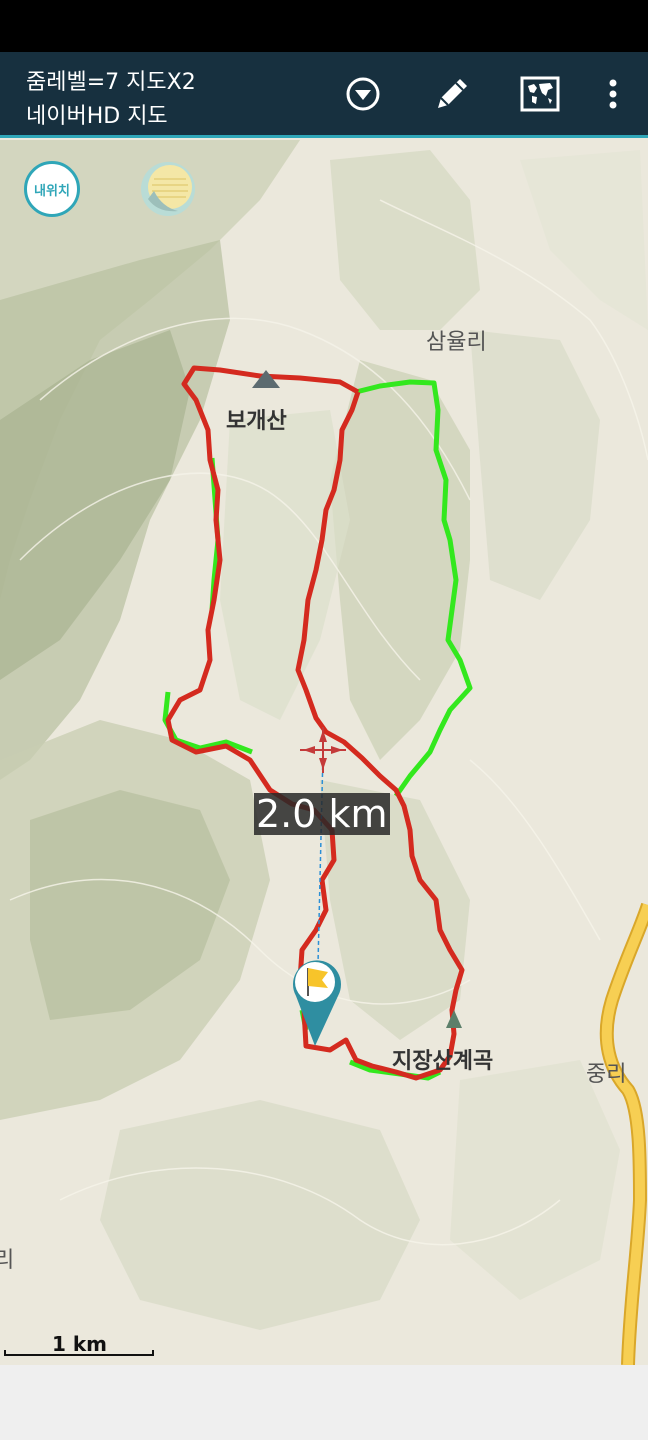  Describe the element at coordinates (322, 814) in the screenshot. I see `distance-label: 2.0 km` at that location.